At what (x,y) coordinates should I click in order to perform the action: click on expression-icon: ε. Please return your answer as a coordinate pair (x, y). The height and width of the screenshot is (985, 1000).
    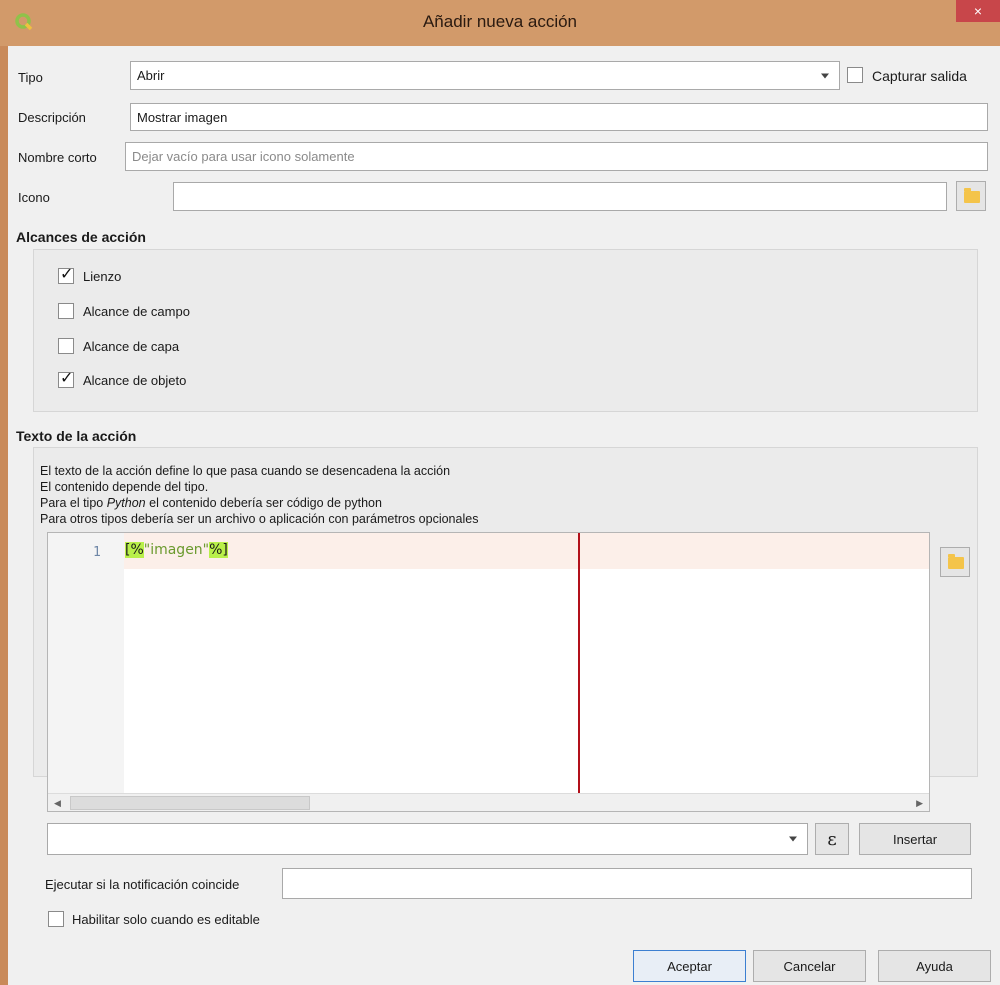
    Looking at the image, I should click on (832, 839).